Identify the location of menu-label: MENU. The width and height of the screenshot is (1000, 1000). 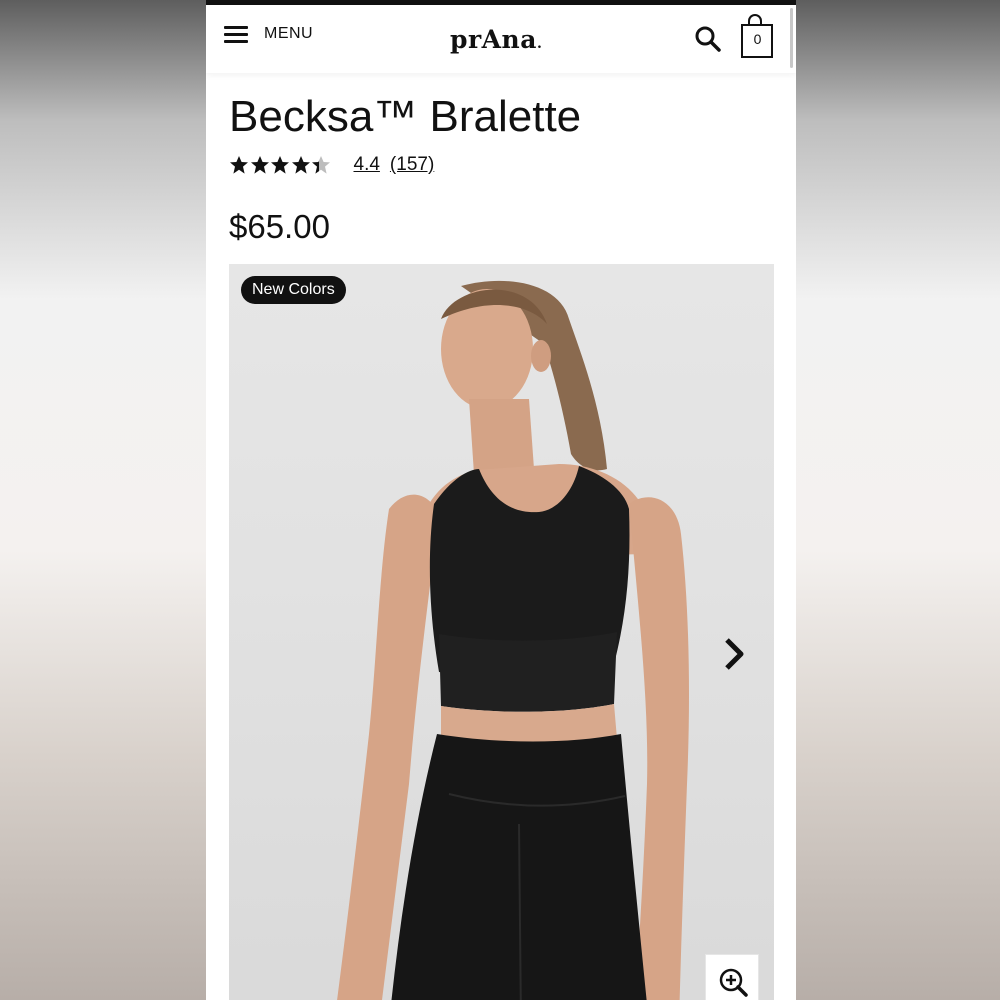
(289, 33).